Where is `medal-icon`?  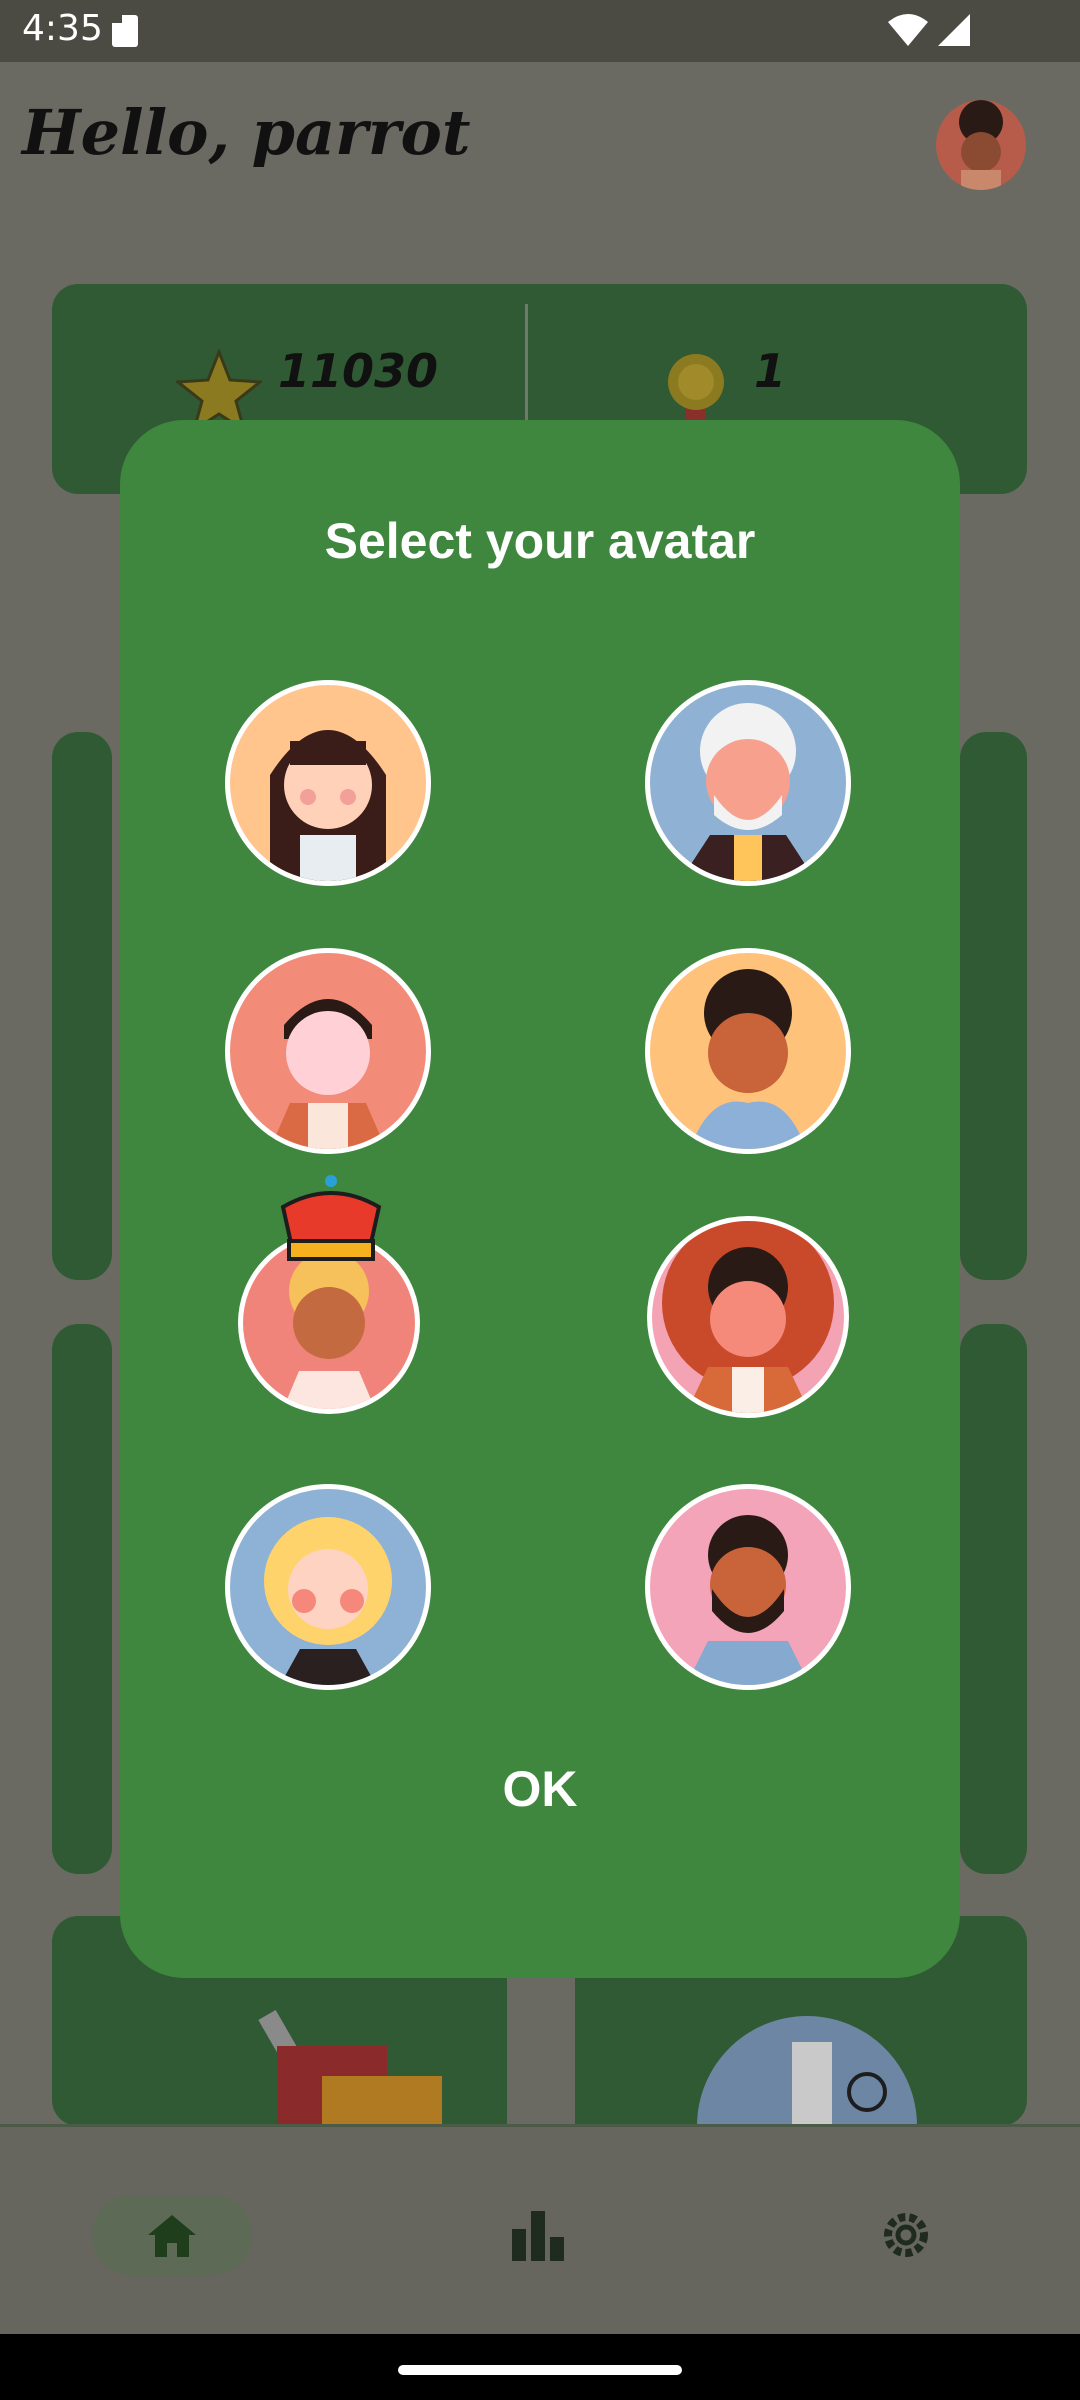
medal-icon is located at coordinates (696, 392).